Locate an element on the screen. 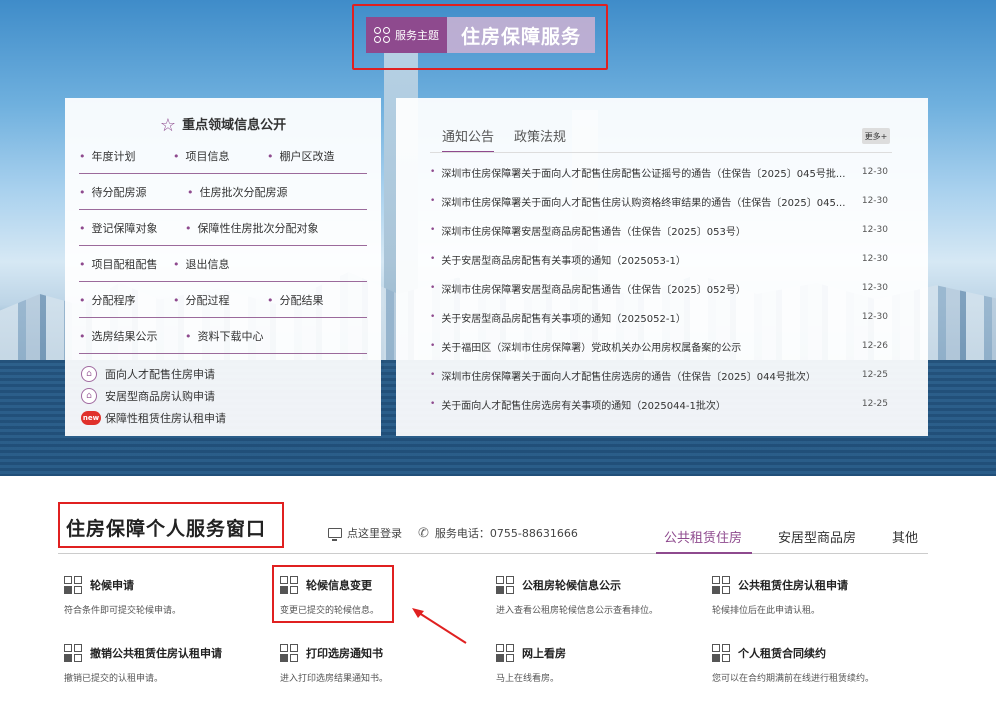  service-window-title: 住房保障个人服务窗口 is located at coordinates (166, 529).